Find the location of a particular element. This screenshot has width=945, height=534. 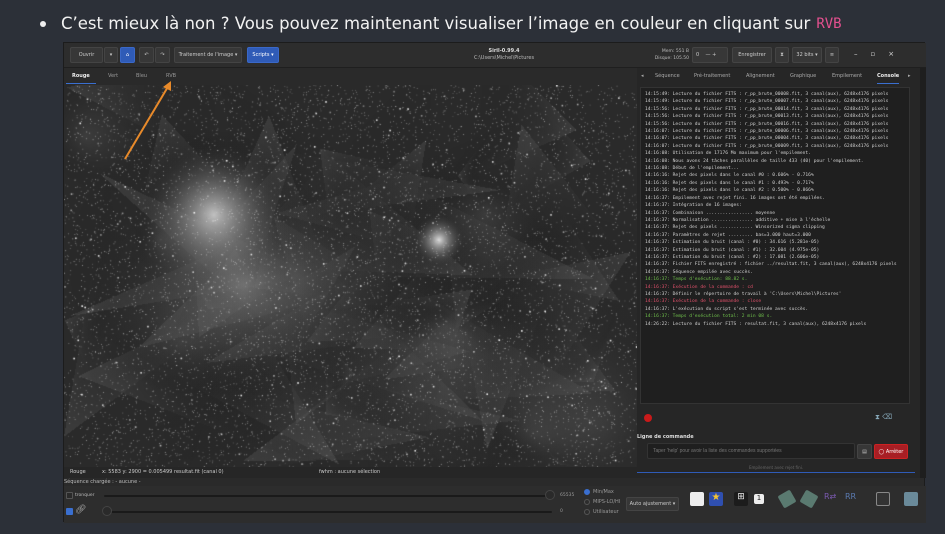

clear-log-icon: ⧗ ⌫ is located at coordinates (883, 417).